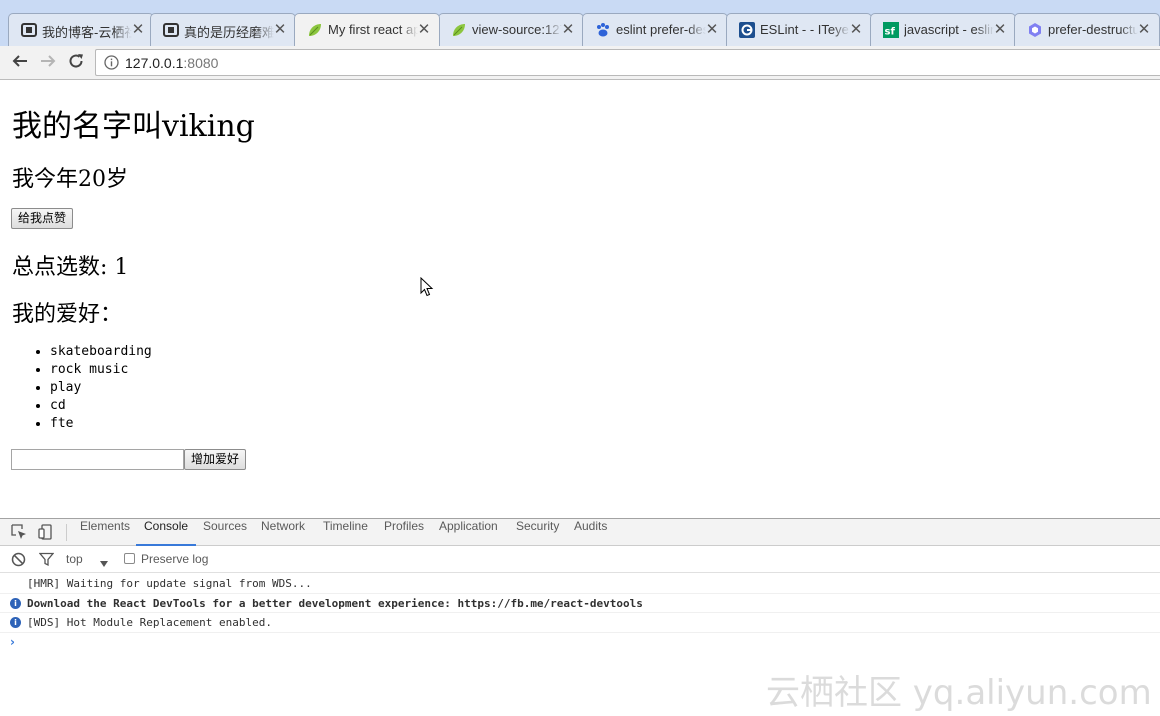 The image size is (1160, 716). Describe the element at coordinates (111, 62) in the screenshot. I see `info-icon` at that location.